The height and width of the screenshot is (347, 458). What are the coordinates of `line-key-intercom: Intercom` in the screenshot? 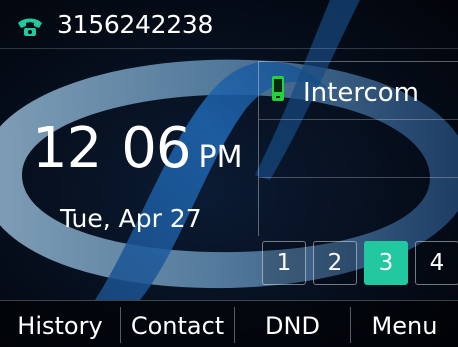 It's located at (358, 90).